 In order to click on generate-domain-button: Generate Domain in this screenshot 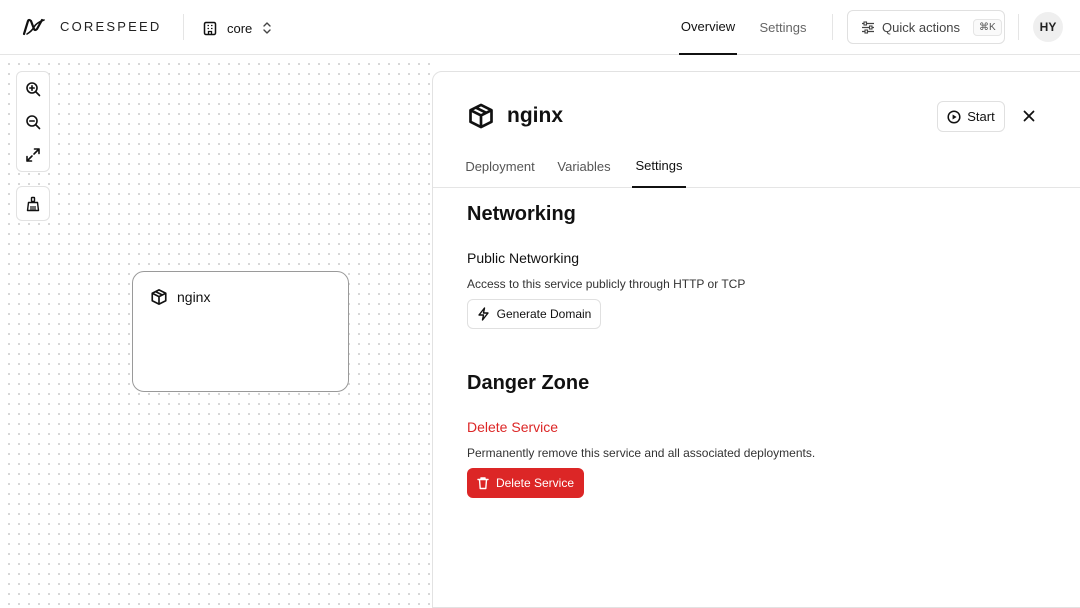, I will do `click(534, 314)`.